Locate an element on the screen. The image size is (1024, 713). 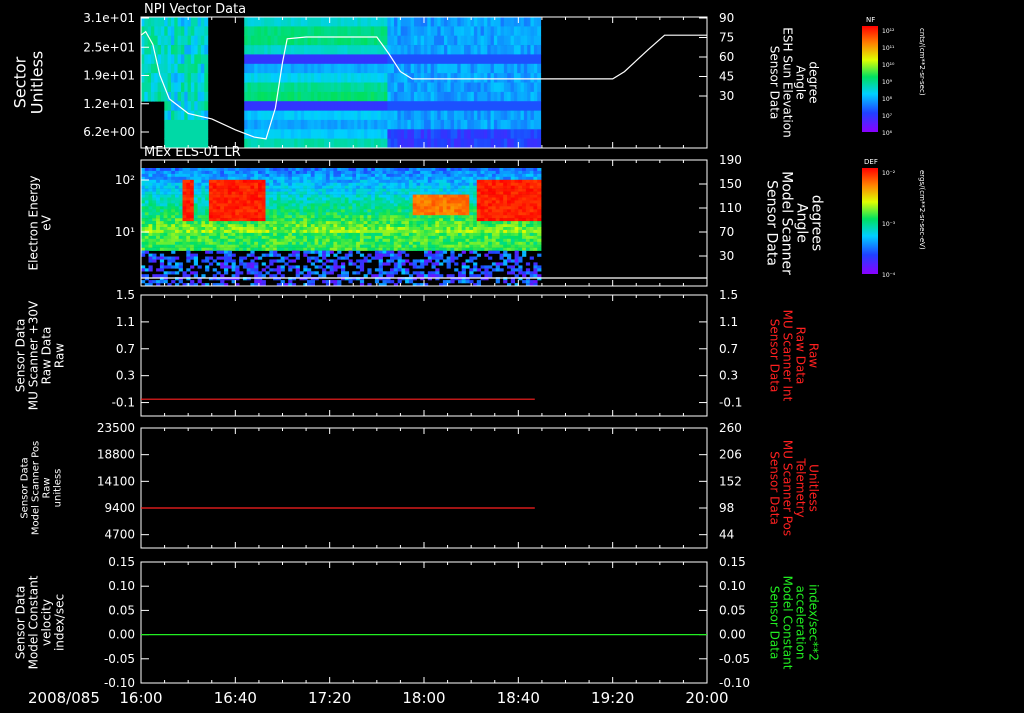
y-label-line: Model Scanner Pos is located at coordinates (36, 488).